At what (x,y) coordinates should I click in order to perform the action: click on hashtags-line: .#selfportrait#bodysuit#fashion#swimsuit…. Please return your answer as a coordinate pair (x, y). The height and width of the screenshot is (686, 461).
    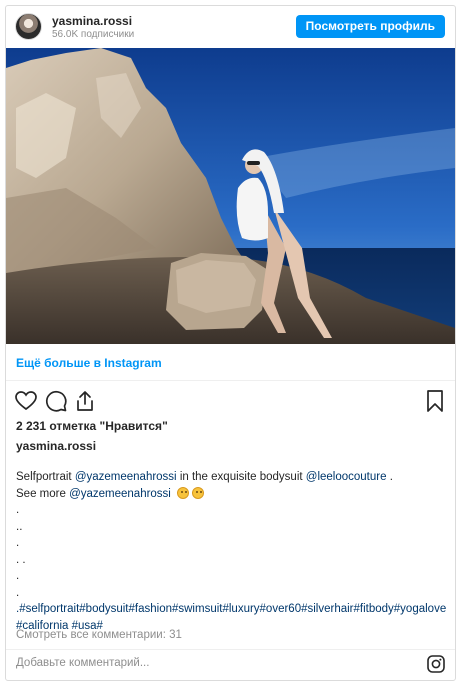
    Looking at the image, I should click on (235, 609).